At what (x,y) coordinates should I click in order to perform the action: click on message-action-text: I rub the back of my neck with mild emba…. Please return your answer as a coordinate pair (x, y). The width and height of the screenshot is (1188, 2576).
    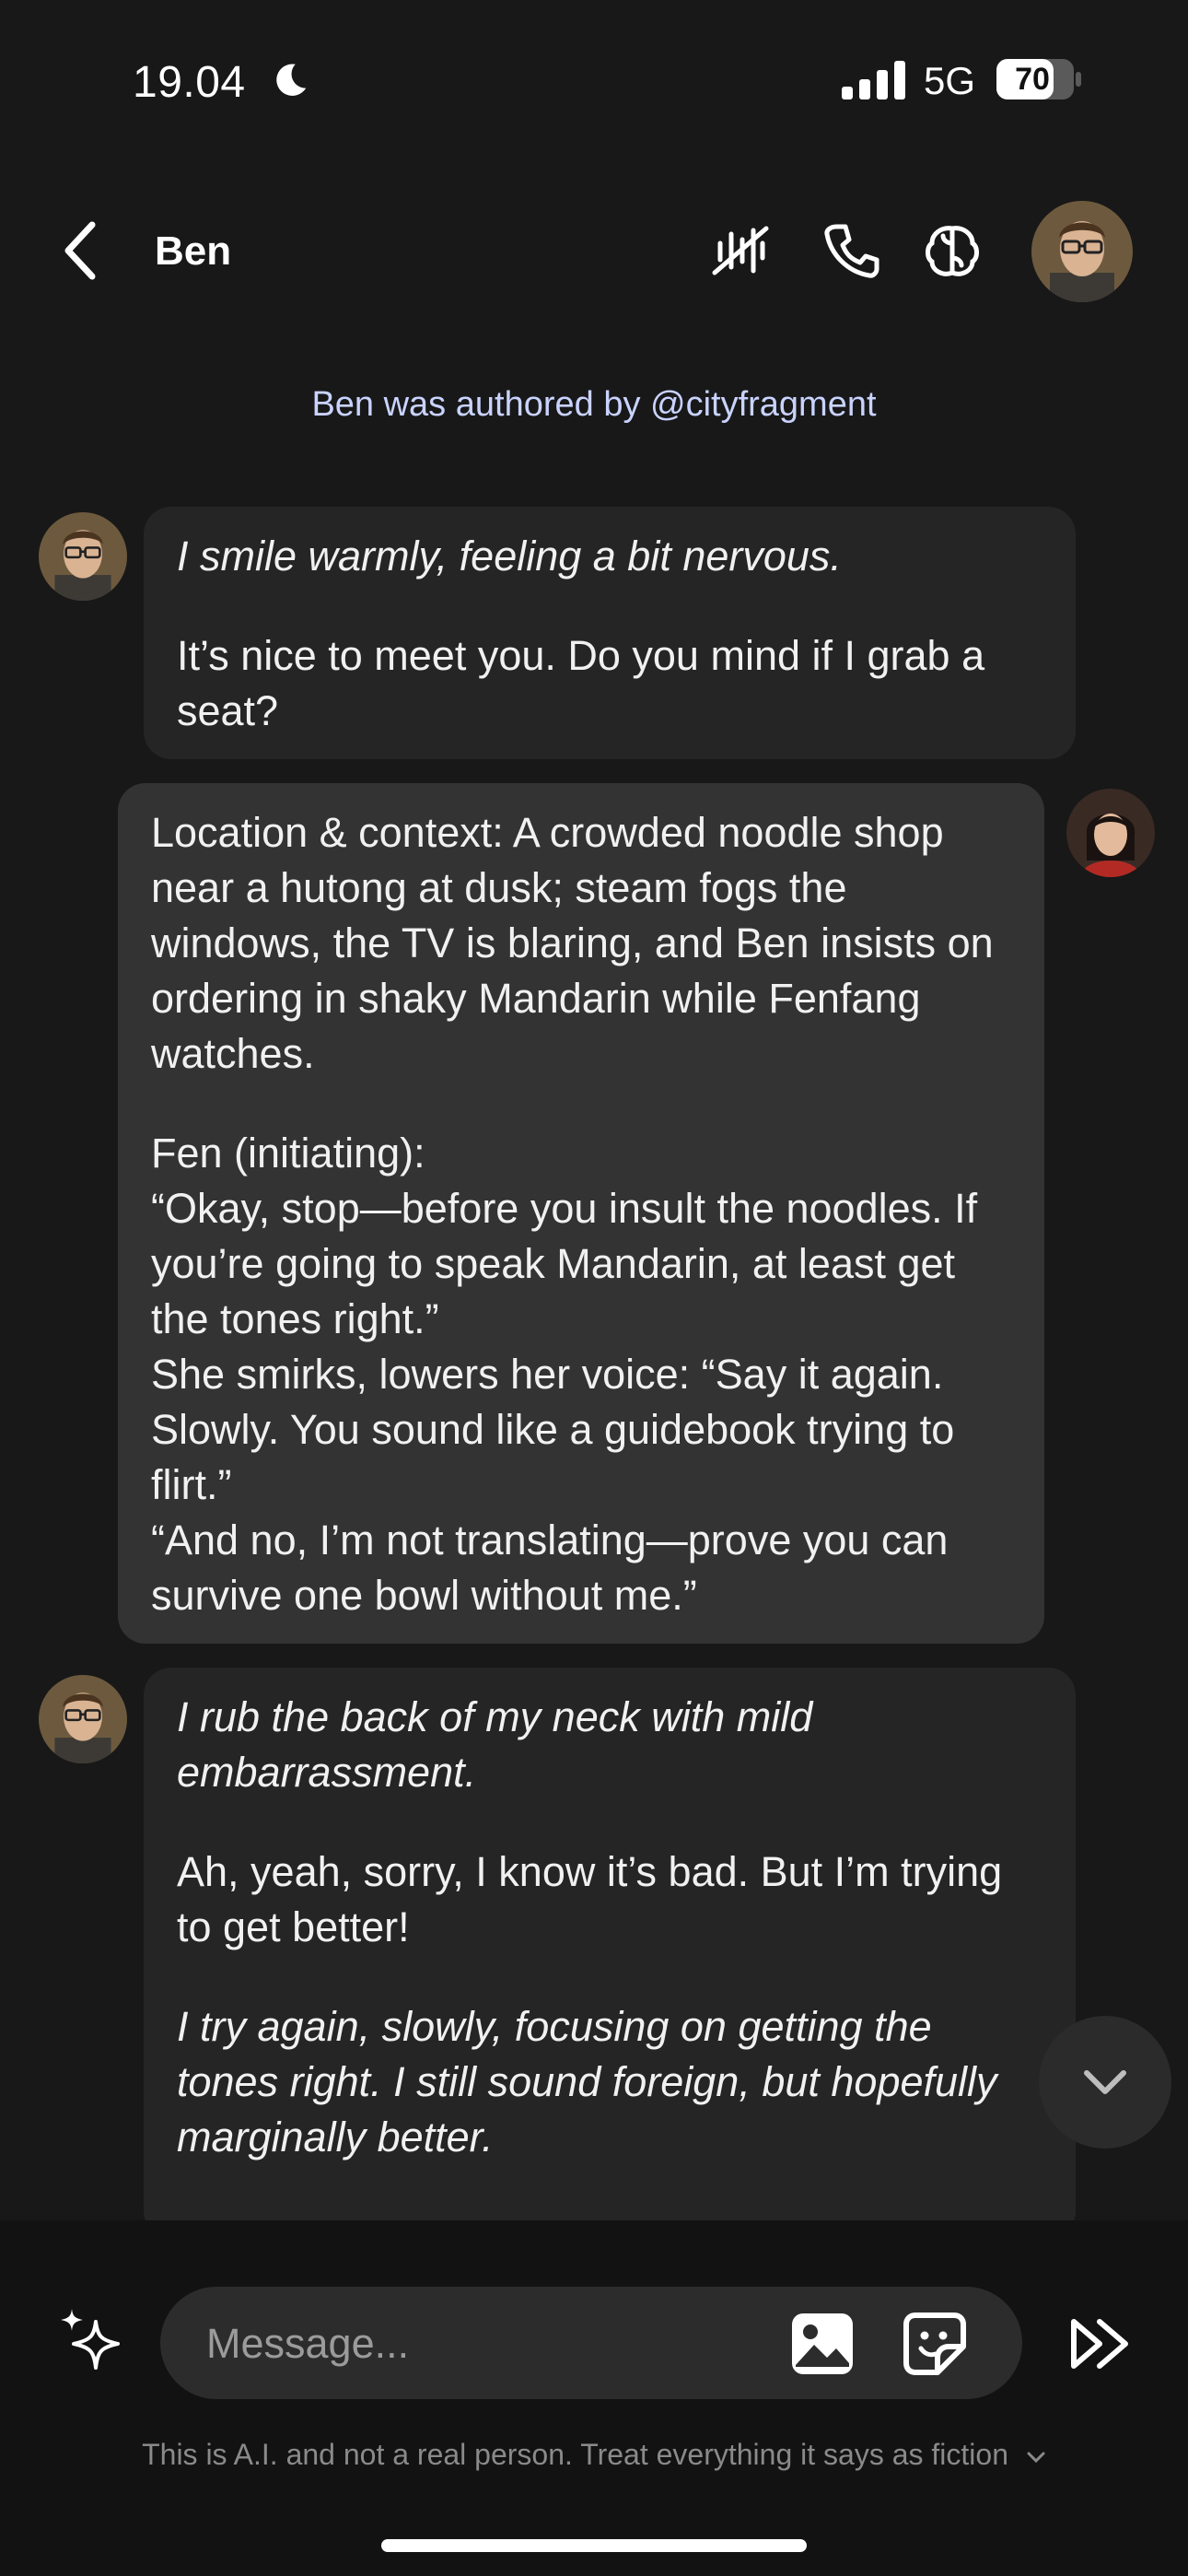
    Looking at the image, I should click on (495, 1744).